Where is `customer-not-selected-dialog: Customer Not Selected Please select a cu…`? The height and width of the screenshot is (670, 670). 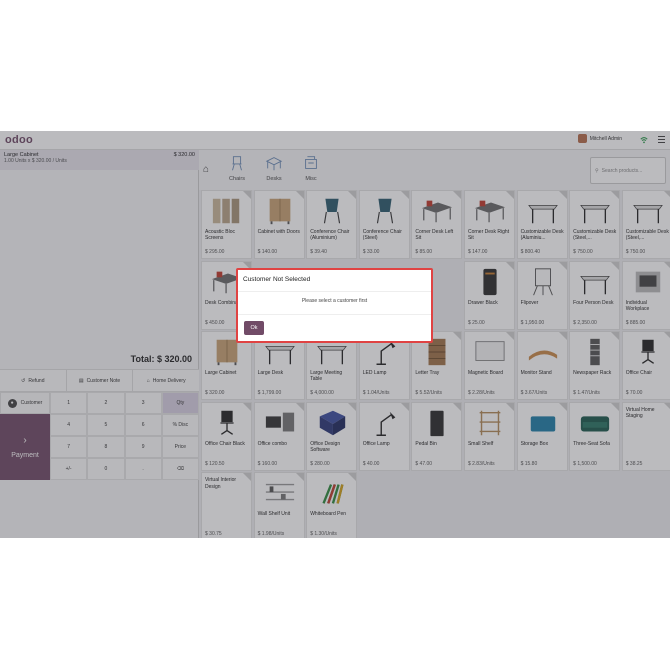
customer-not-selected-dialog: Customer Not Selected Please select a cu… is located at coordinates (334, 305).